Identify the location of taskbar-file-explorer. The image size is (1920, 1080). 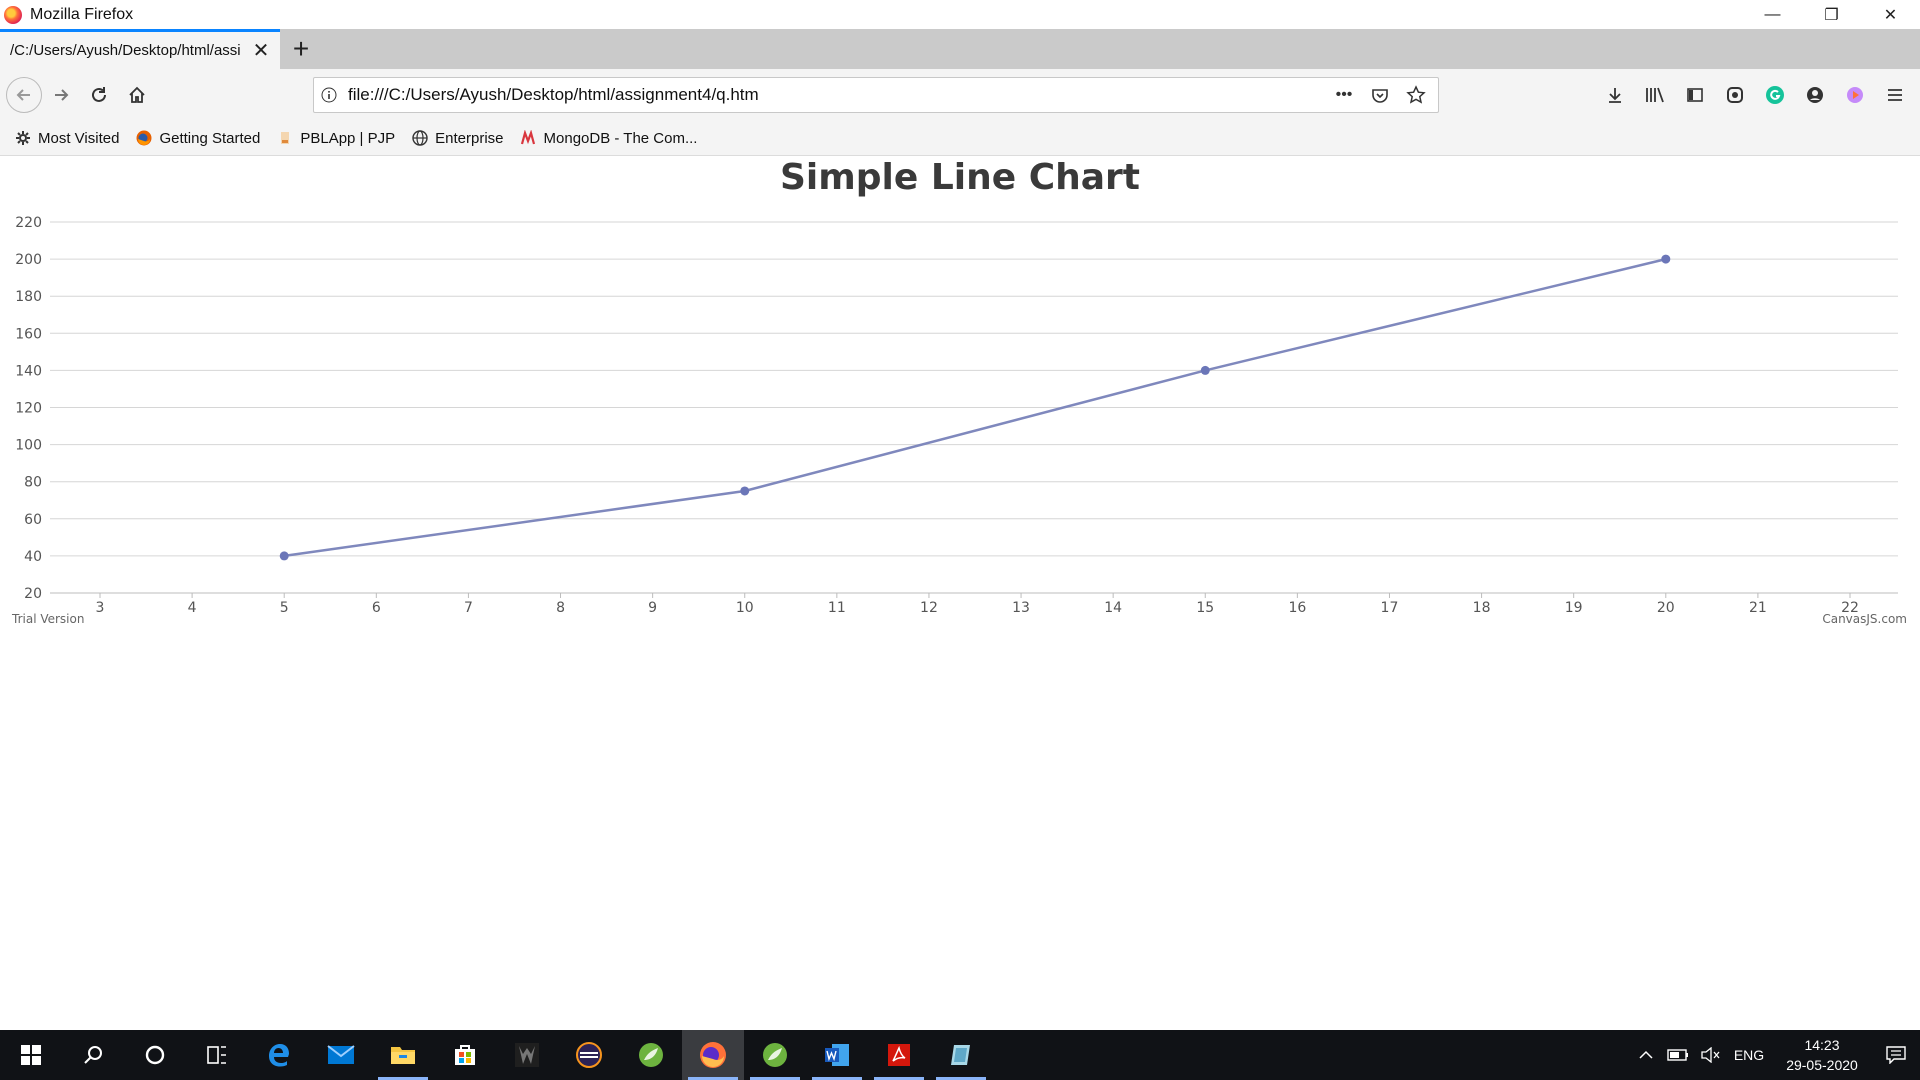
(403, 1055).